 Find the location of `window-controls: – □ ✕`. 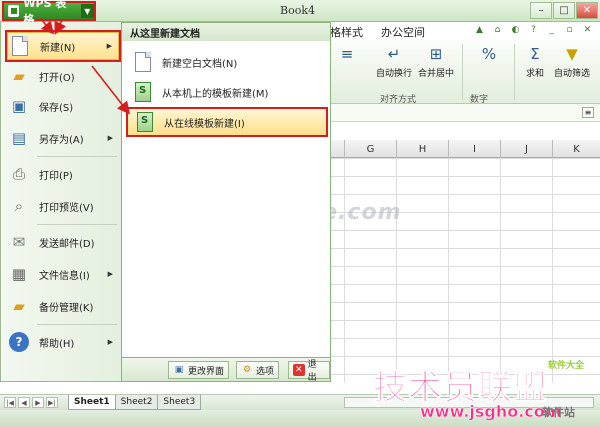

window-controls: – □ ✕ is located at coordinates (564, 10).